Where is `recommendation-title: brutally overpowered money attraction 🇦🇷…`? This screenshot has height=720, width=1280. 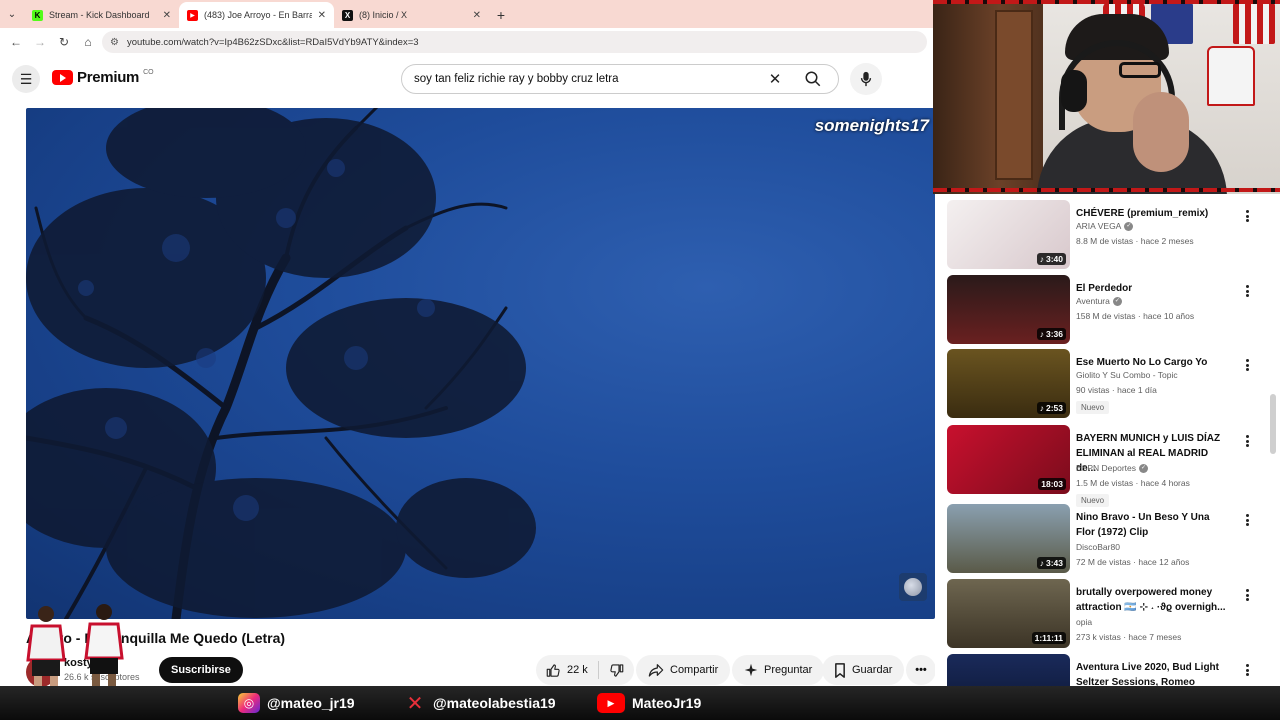
recommendation-title: brutally overpowered money attraction 🇦🇷… is located at coordinates (1152, 600).